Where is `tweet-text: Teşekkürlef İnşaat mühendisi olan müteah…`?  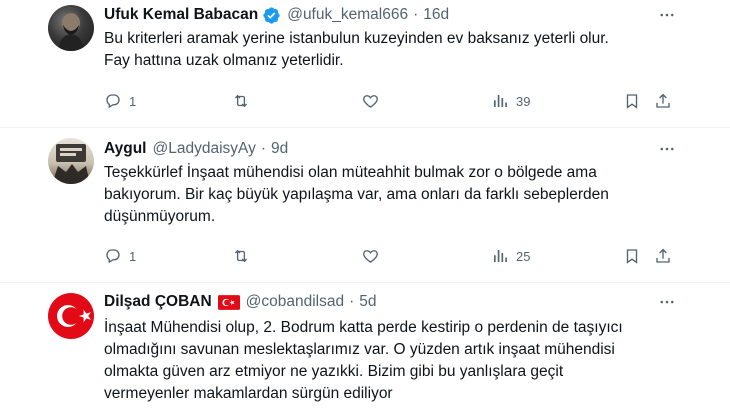
tweet-text: Teşekkürlef İnşaat mühendisi olan müteah… is located at coordinates (399, 195).